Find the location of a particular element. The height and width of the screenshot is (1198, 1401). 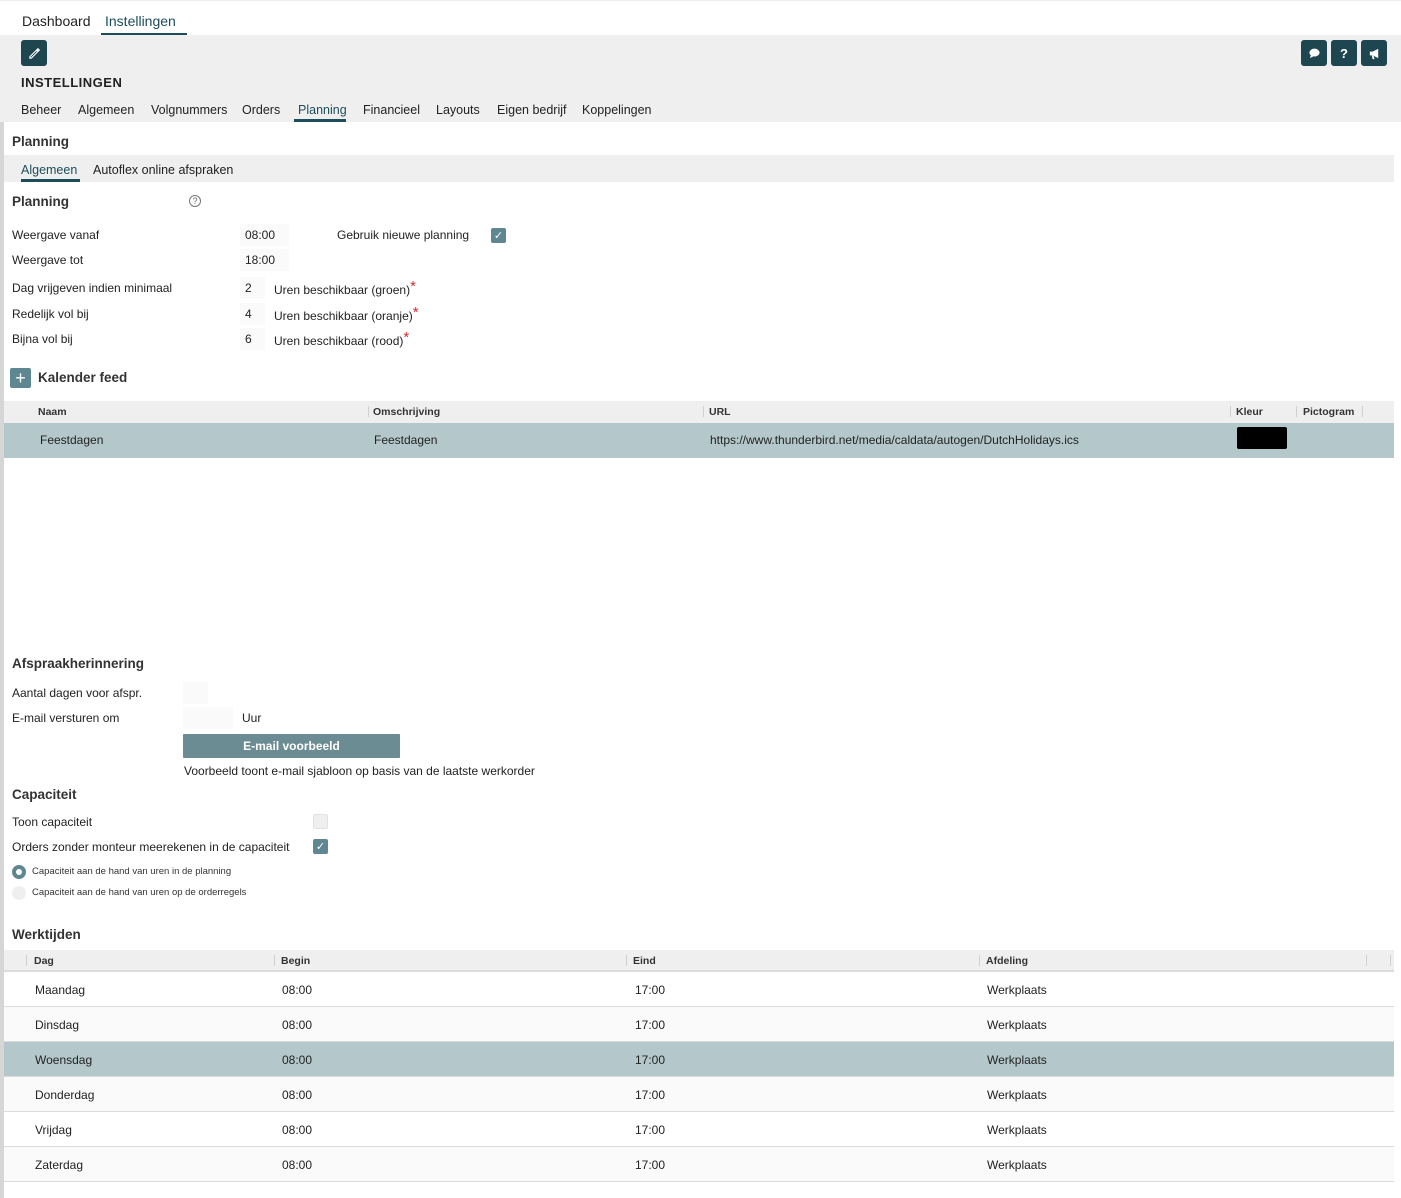

col-url: URL is located at coordinates (720, 412).